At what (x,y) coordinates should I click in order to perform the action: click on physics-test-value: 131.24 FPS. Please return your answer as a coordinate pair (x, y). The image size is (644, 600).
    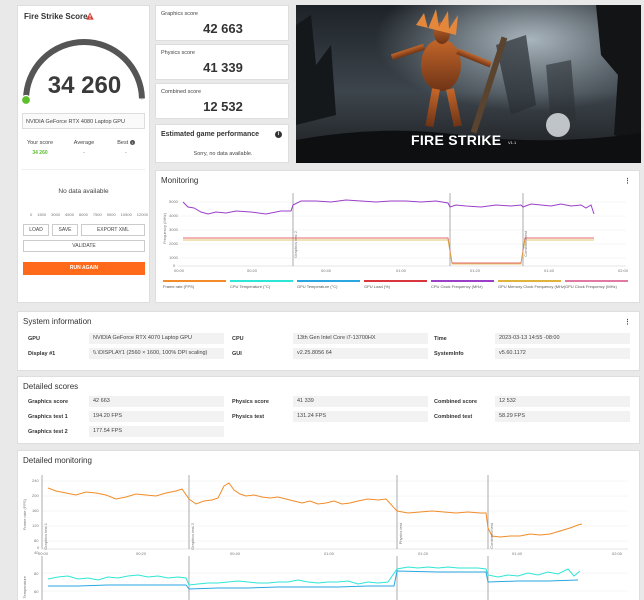
    Looking at the image, I should click on (360, 416).